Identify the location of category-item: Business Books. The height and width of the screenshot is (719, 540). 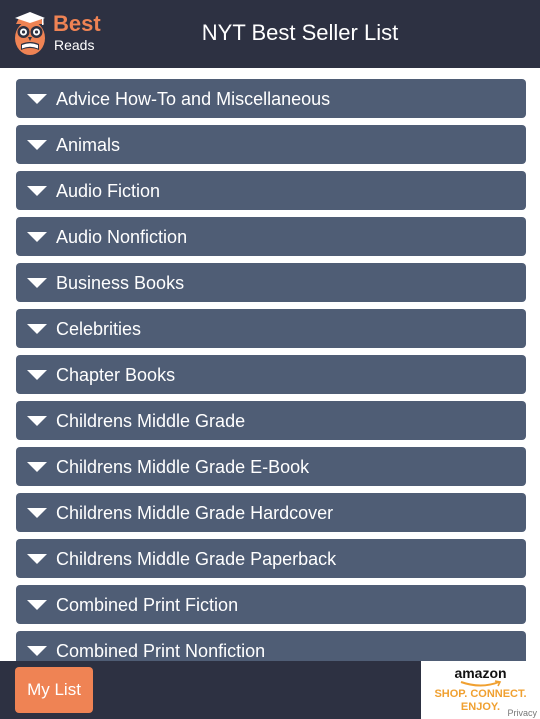
(271, 282).